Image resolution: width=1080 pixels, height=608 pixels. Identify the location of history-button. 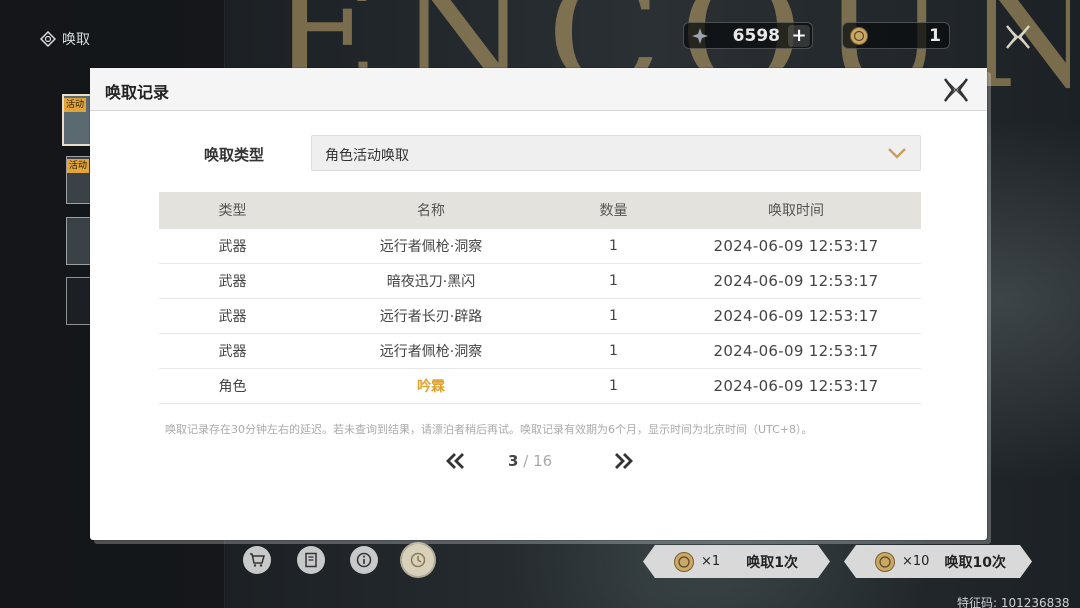
(418, 560).